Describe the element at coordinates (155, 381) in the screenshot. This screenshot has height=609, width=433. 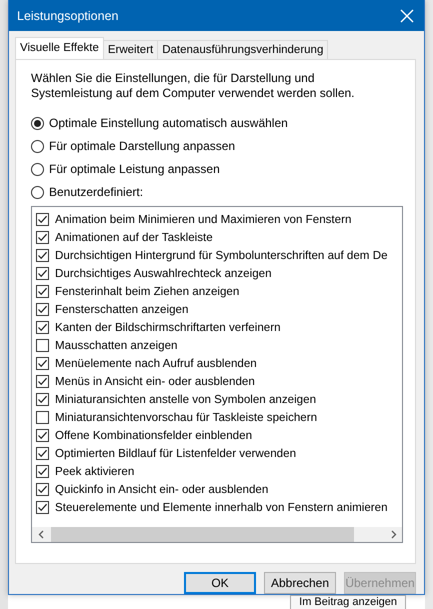
I see `checkbox-label: Menüs in Ansicht ein- oder ausblenden` at that location.